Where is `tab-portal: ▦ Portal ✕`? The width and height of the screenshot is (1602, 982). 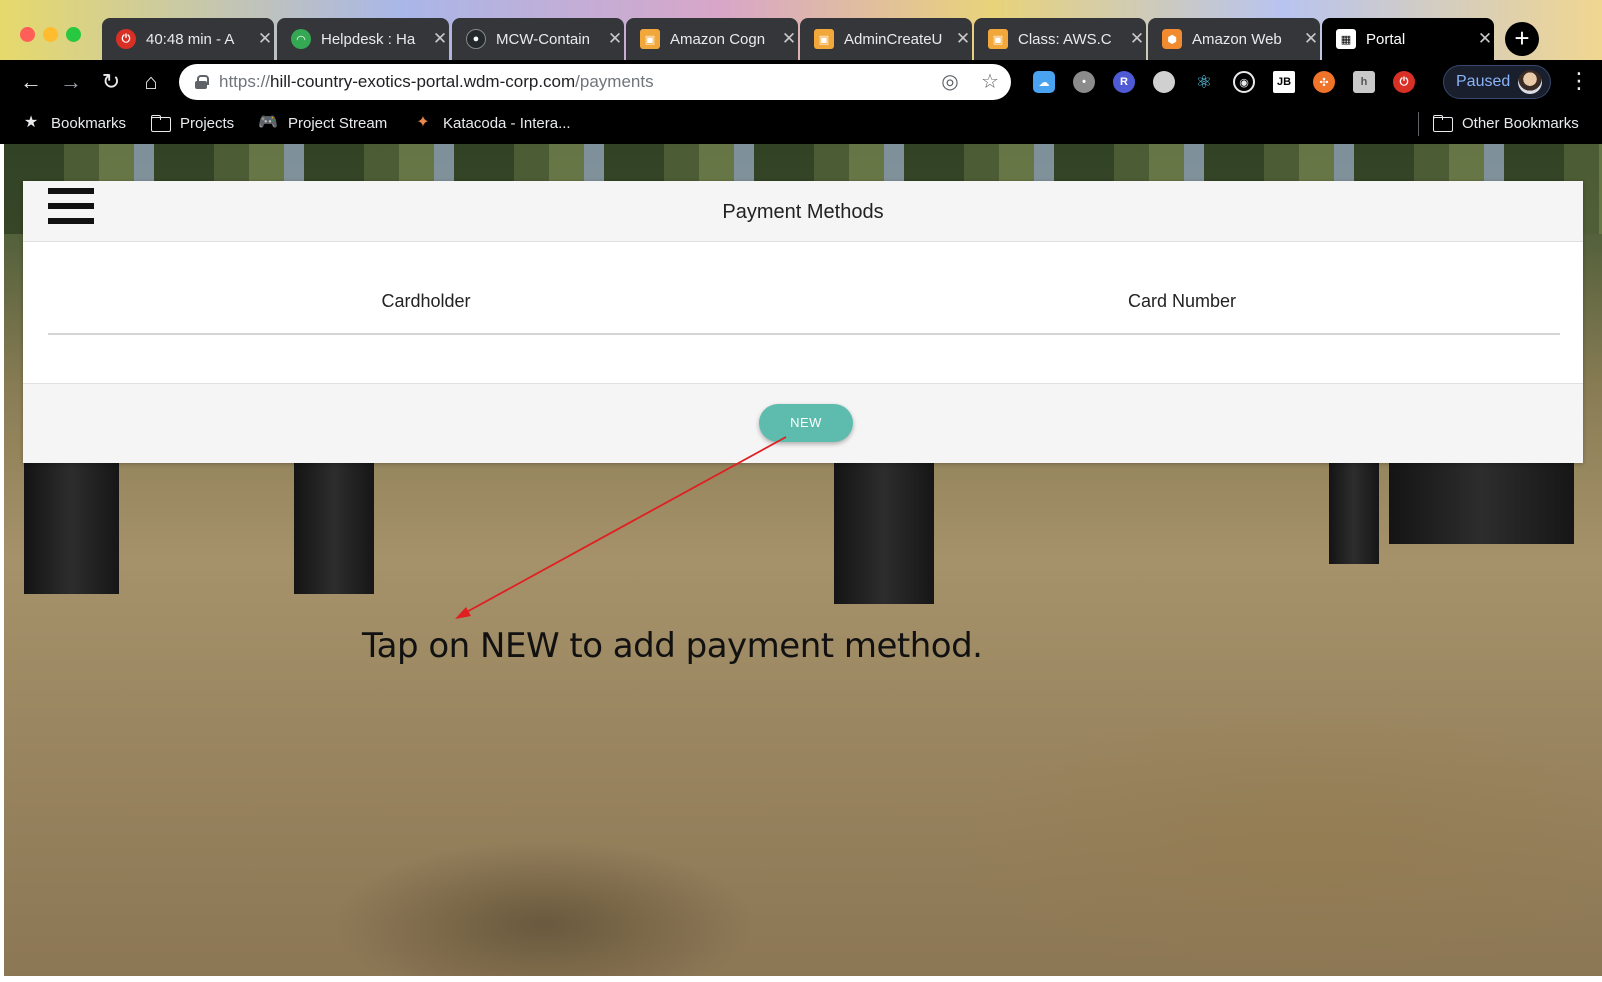
tab-portal: ▦ Portal ✕ is located at coordinates (1408, 39).